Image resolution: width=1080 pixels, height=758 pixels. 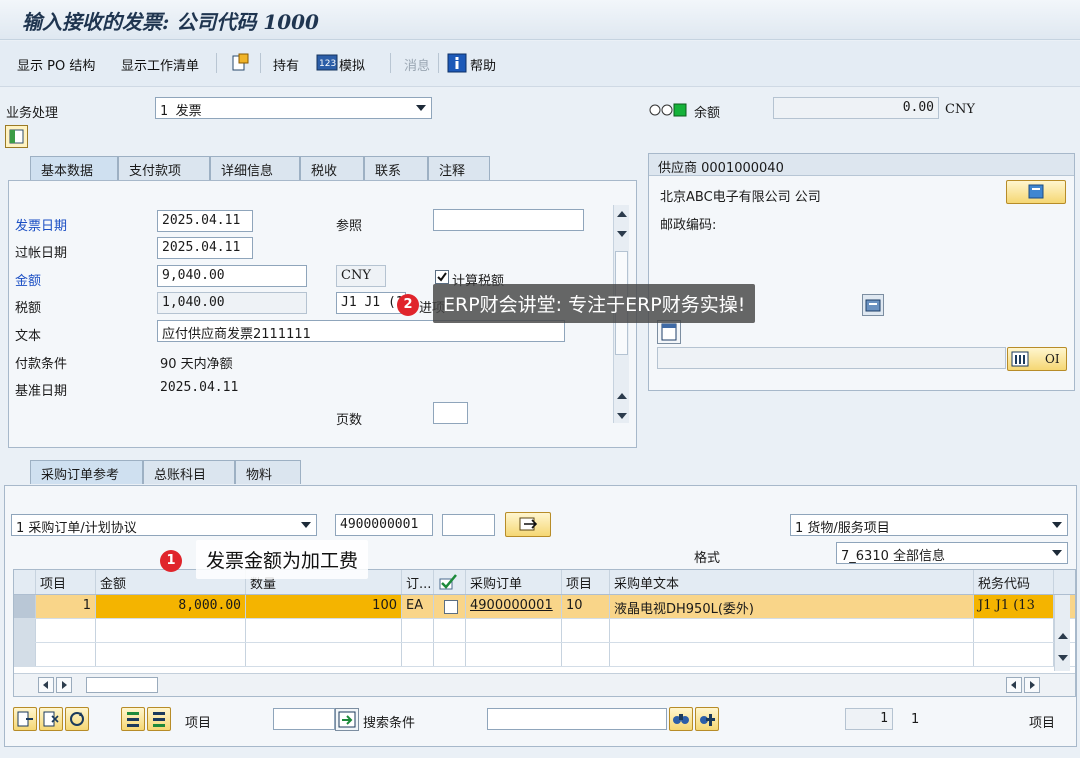 I want to click on cell-check, so click(x=450, y=606).